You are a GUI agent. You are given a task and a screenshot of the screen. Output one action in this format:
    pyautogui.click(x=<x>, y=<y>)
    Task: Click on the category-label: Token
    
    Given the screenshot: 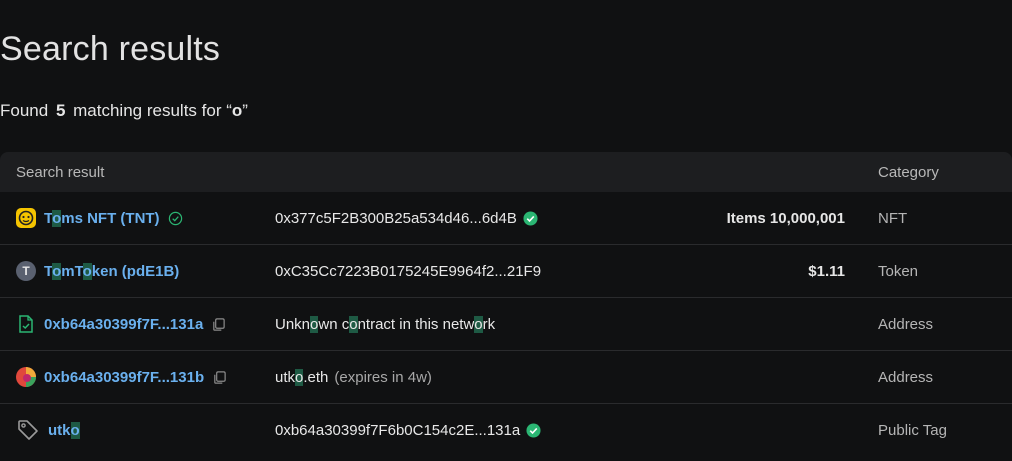 What is the action you would take?
    pyautogui.click(x=898, y=271)
    